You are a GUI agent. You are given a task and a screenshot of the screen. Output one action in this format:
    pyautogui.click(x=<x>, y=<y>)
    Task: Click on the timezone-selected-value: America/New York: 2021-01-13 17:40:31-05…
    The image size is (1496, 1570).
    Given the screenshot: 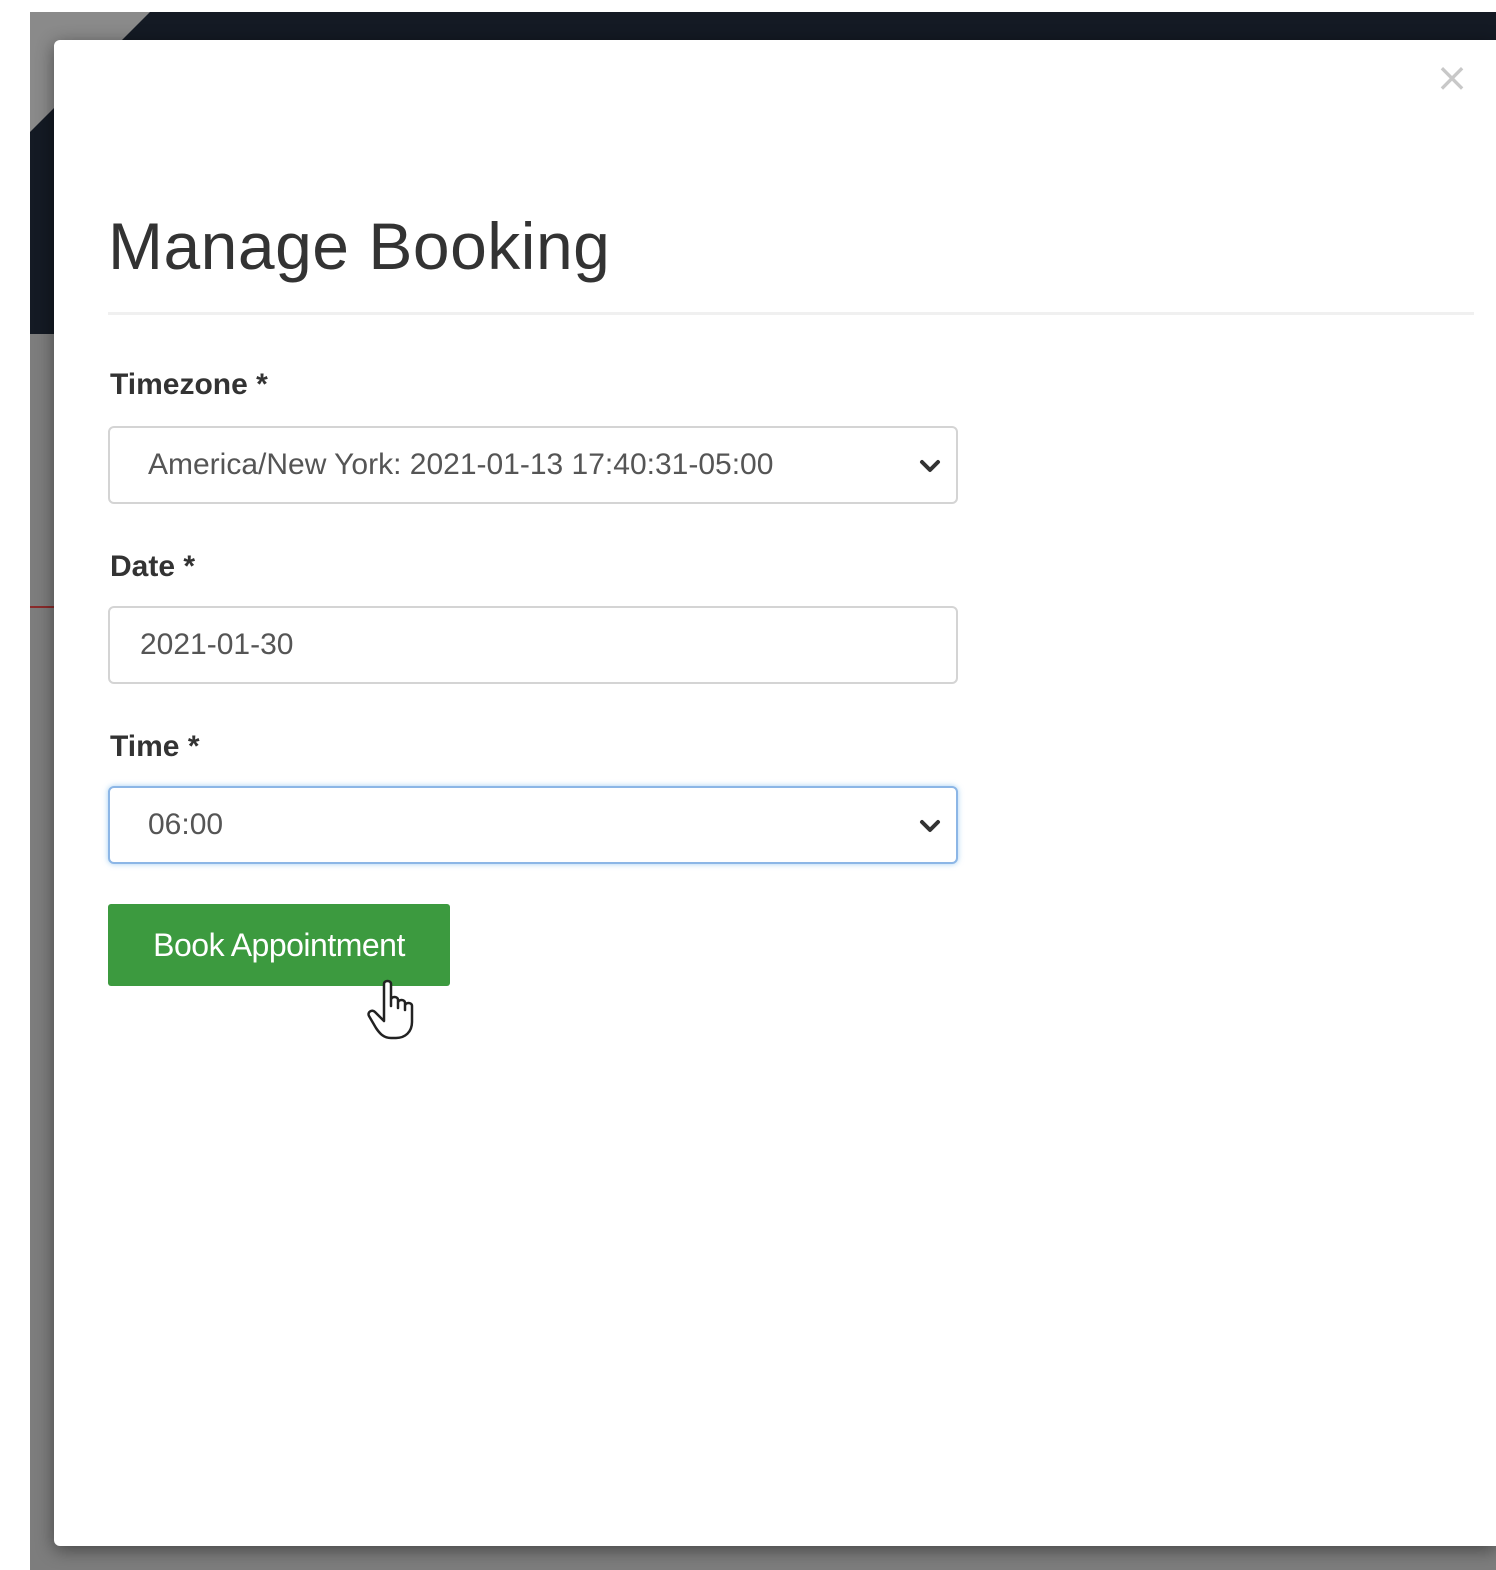 What is the action you would take?
    pyautogui.click(x=461, y=464)
    